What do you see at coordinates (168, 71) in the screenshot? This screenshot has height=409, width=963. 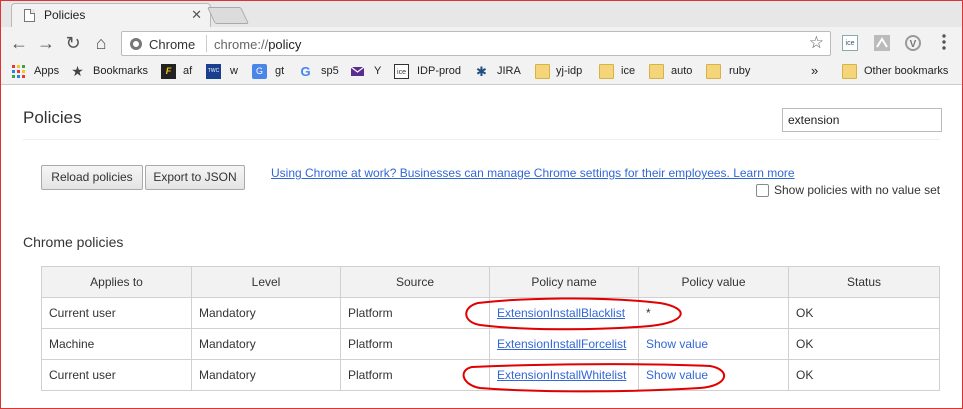 I see `af-icon: F` at bounding box center [168, 71].